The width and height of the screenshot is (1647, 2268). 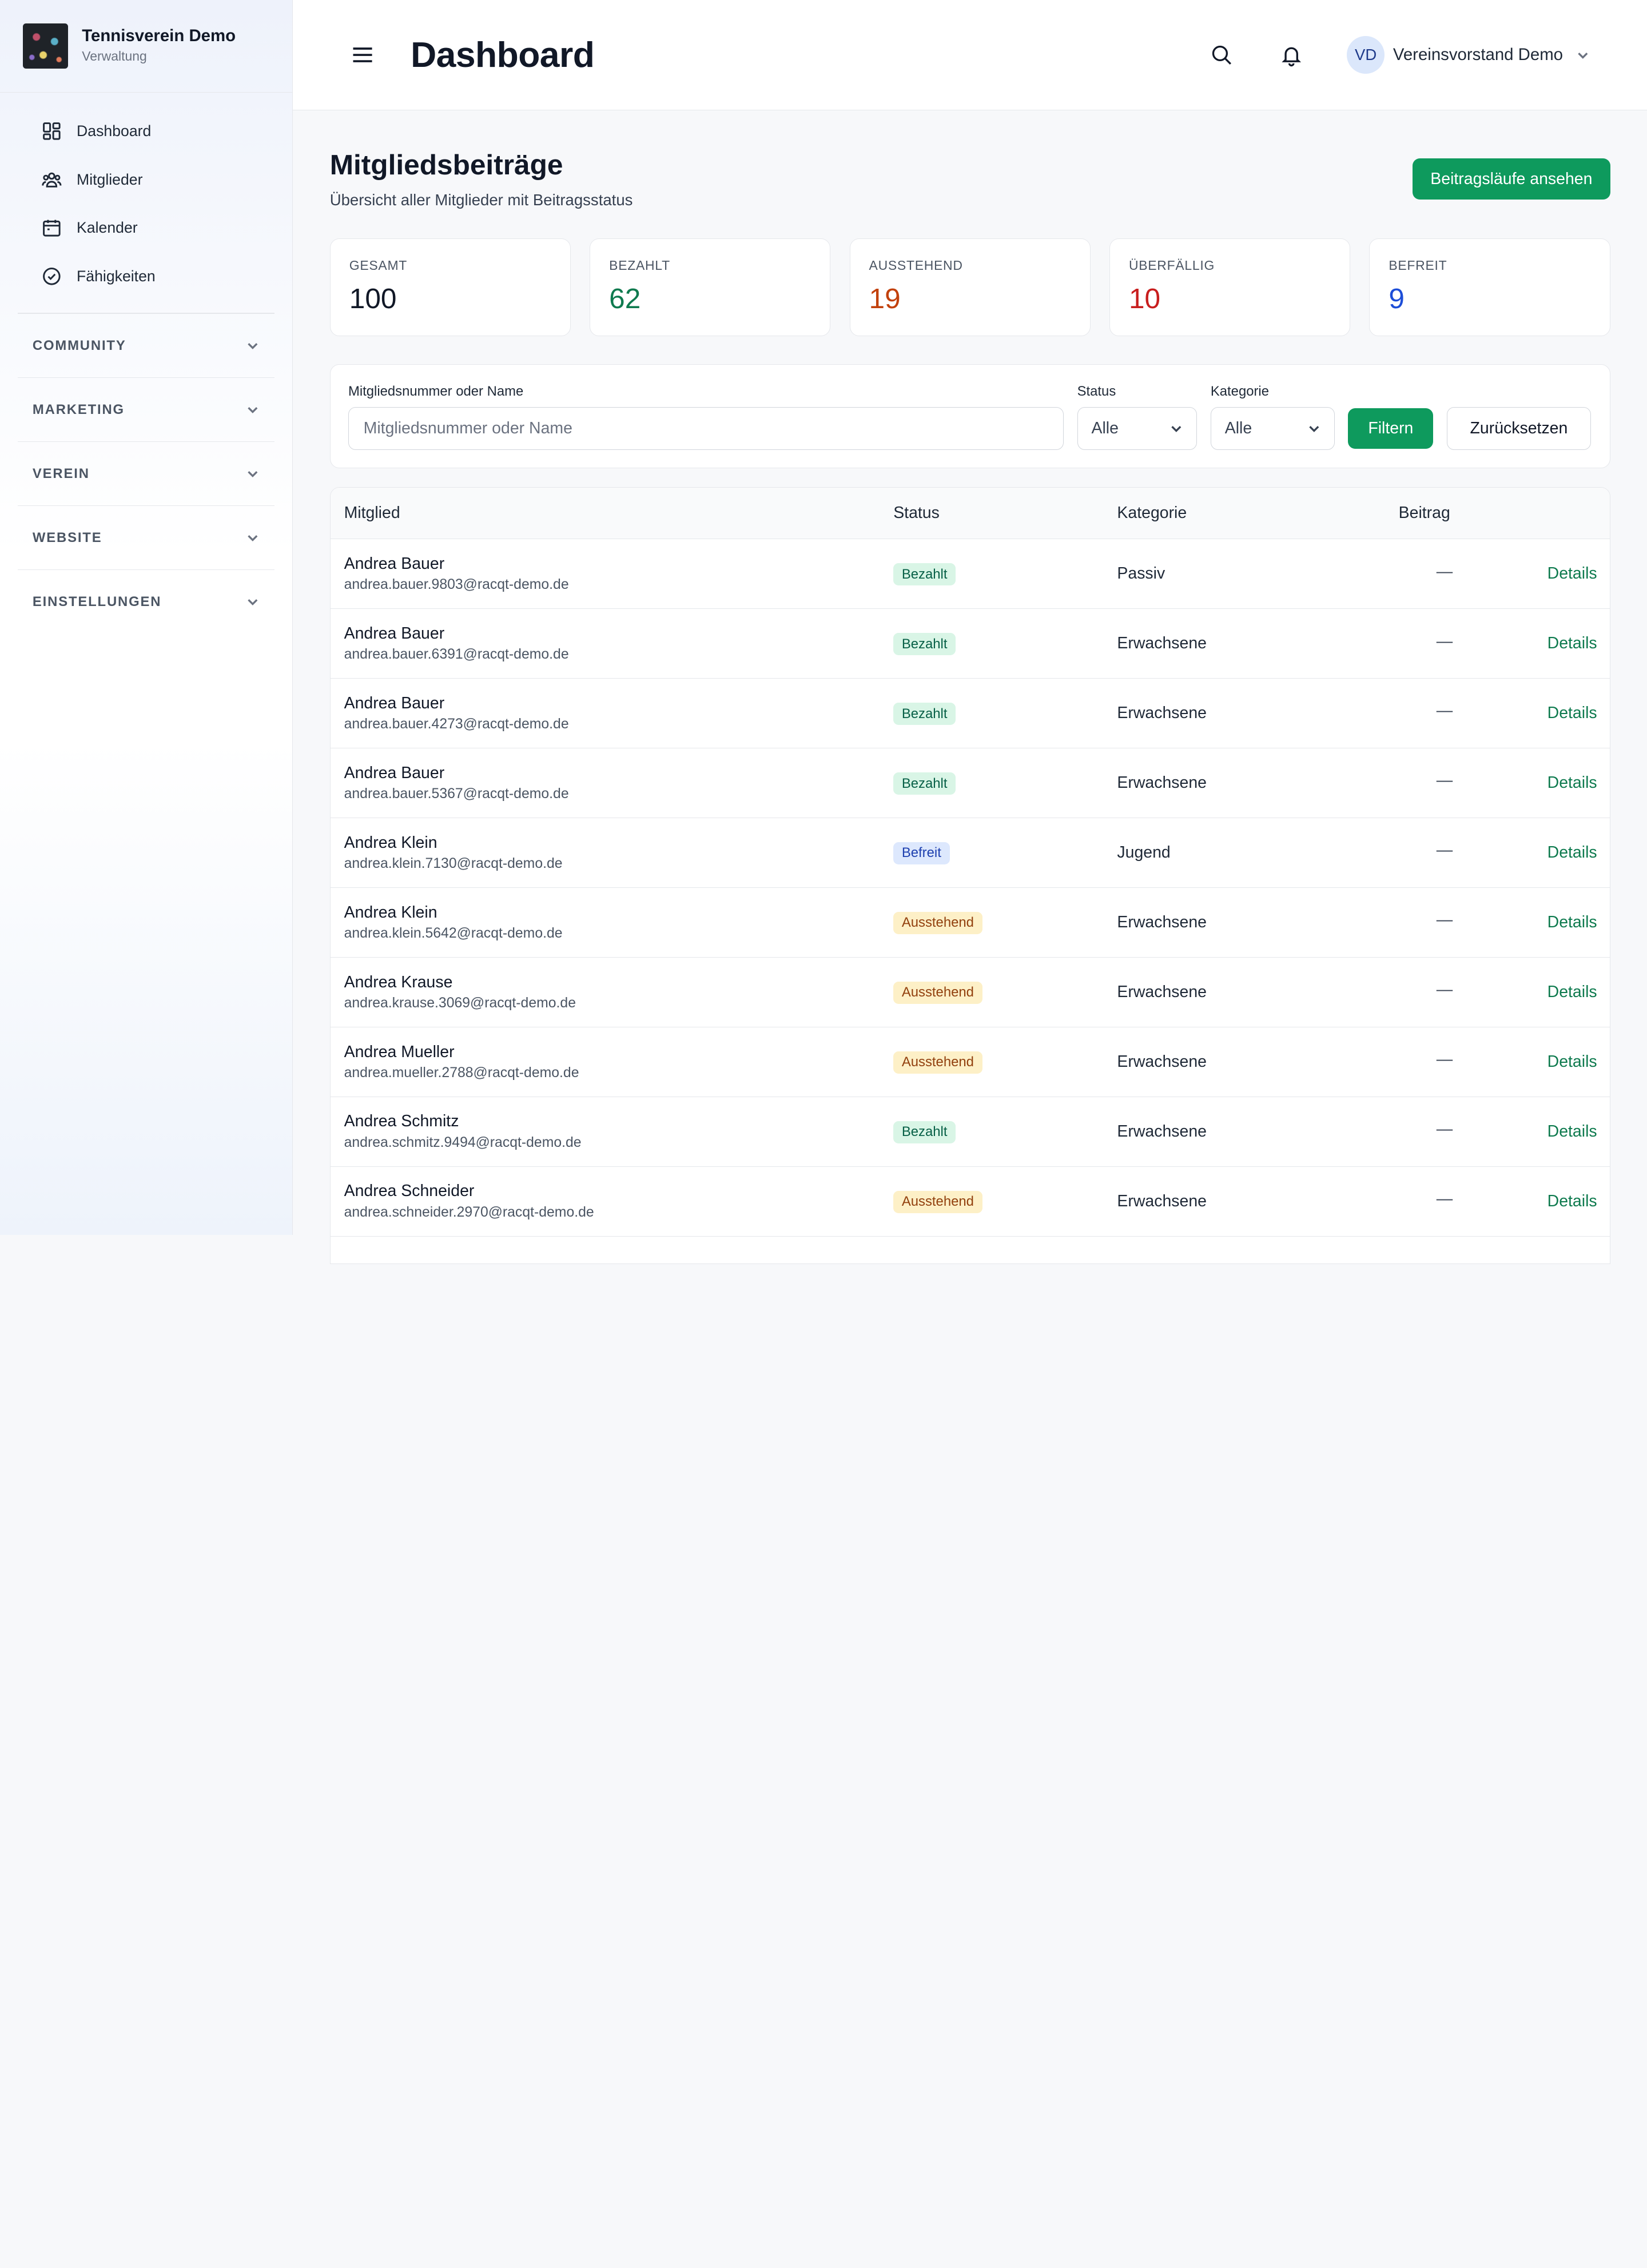 What do you see at coordinates (970, 55) in the screenshot?
I see `topbar: Dashboard VD Vereinsvorstand Demo` at bounding box center [970, 55].